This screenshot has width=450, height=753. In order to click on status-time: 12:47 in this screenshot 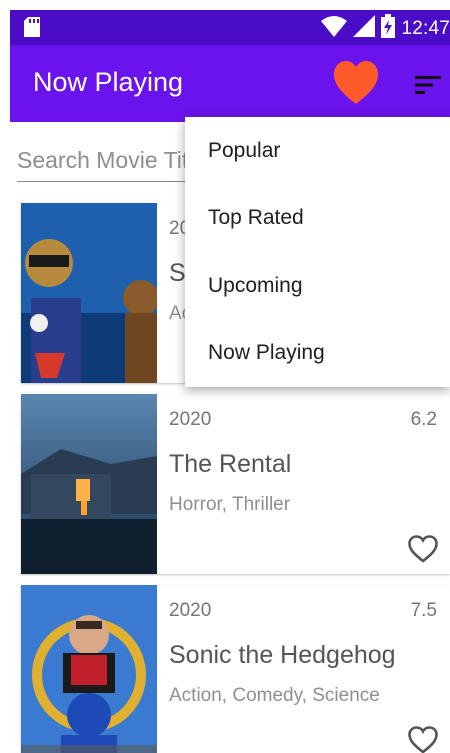, I will do `click(425, 28)`.